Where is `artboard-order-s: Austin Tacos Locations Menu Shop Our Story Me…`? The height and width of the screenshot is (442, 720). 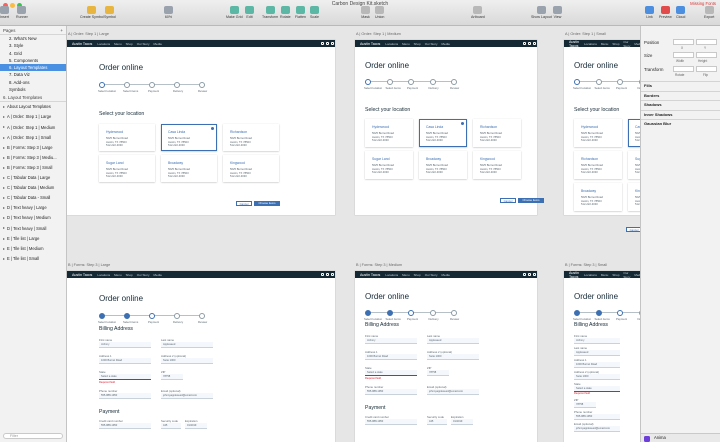 artboard-order-s: Austin Tacos Locations Menu Shop Our Story Me… is located at coordinates (602, 136).